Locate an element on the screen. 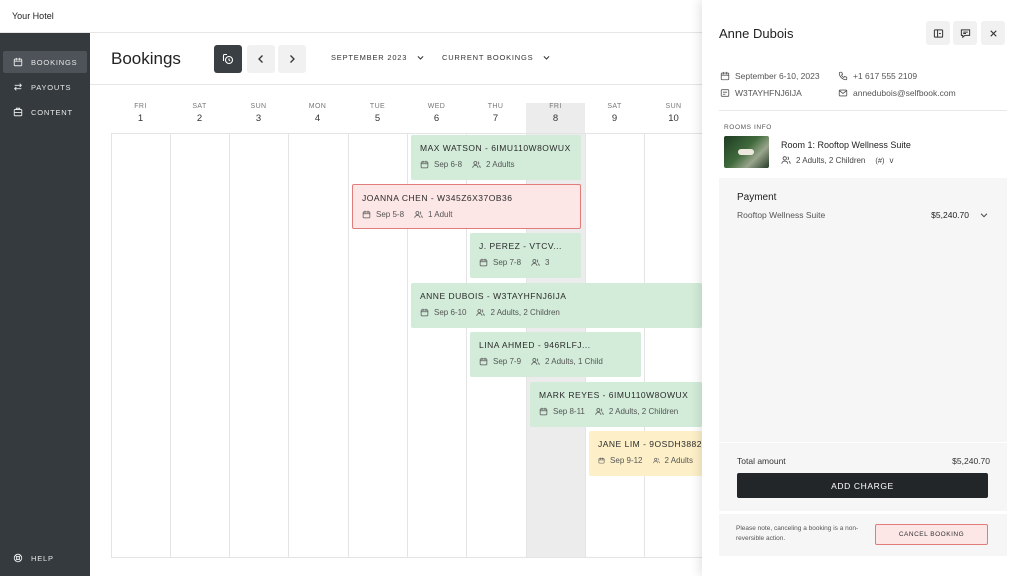 The height and width of the screenshot is (576, 1024). day-number: 10 is located at coordinates (673, 118).